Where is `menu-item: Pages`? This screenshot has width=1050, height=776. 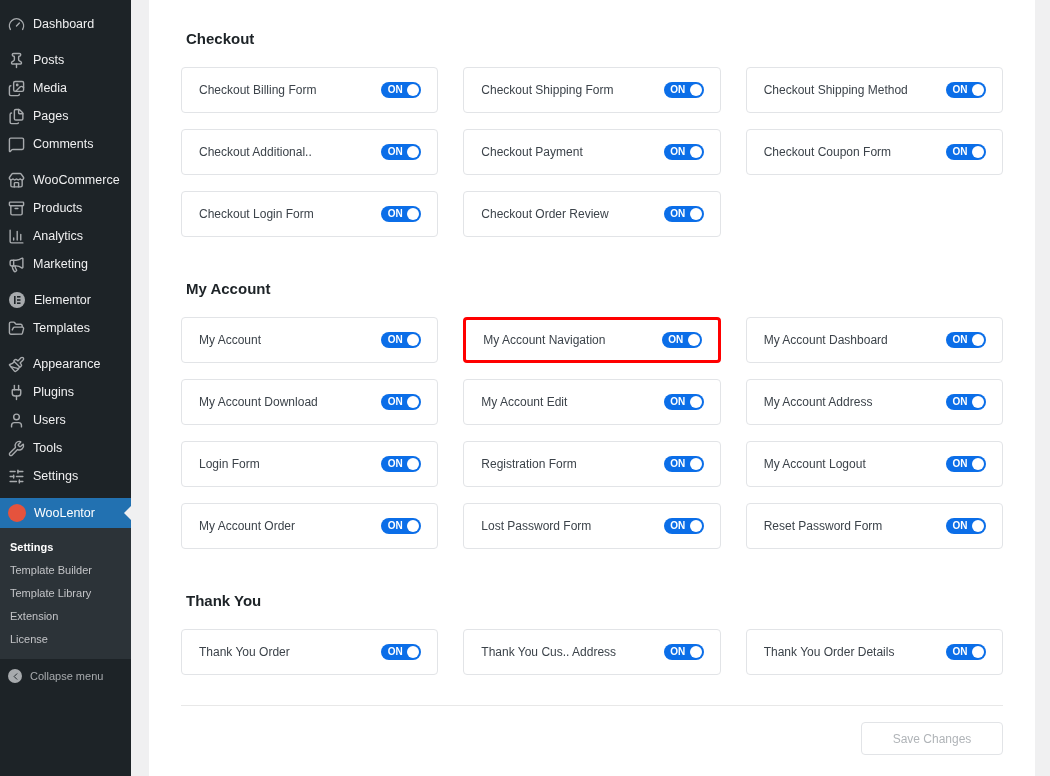
menu-item: Pages is located at coordinates (65, 116).